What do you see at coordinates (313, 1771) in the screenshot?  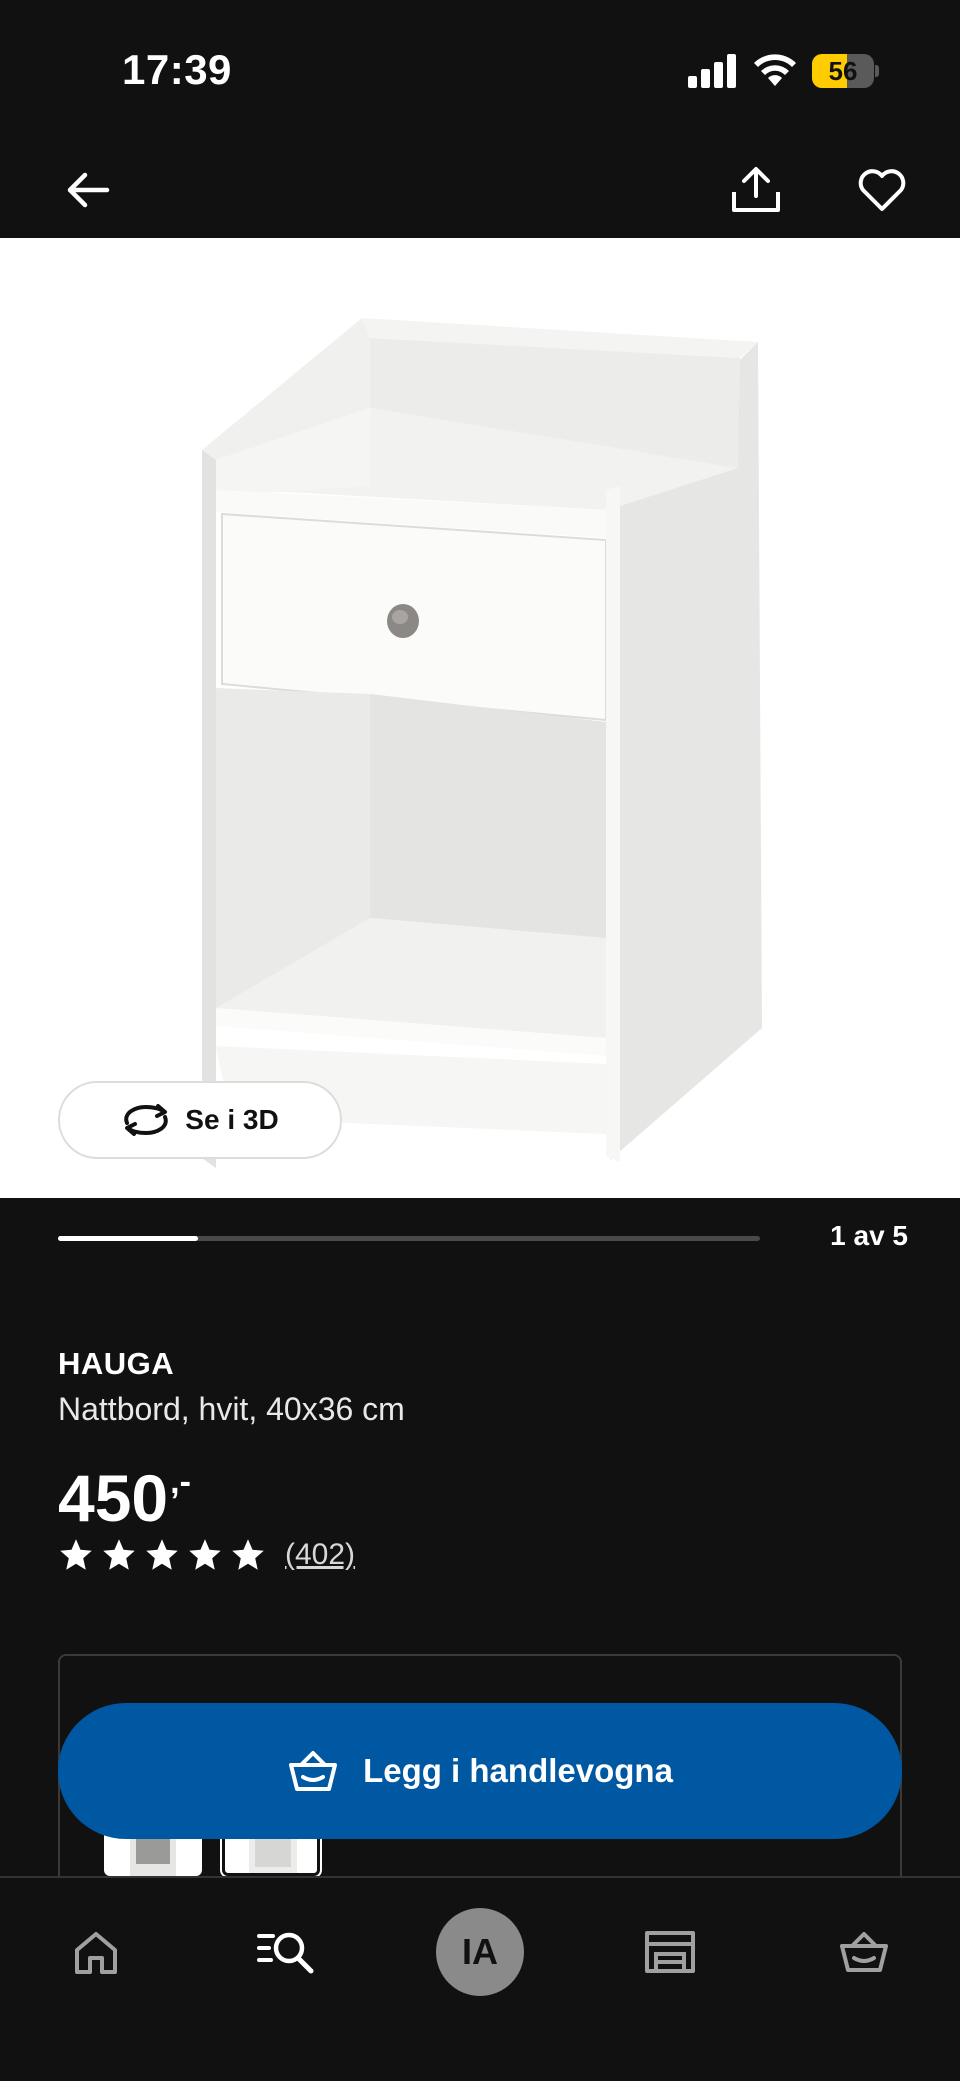 I see `basket-icon` at bounding box center [313, 1771].